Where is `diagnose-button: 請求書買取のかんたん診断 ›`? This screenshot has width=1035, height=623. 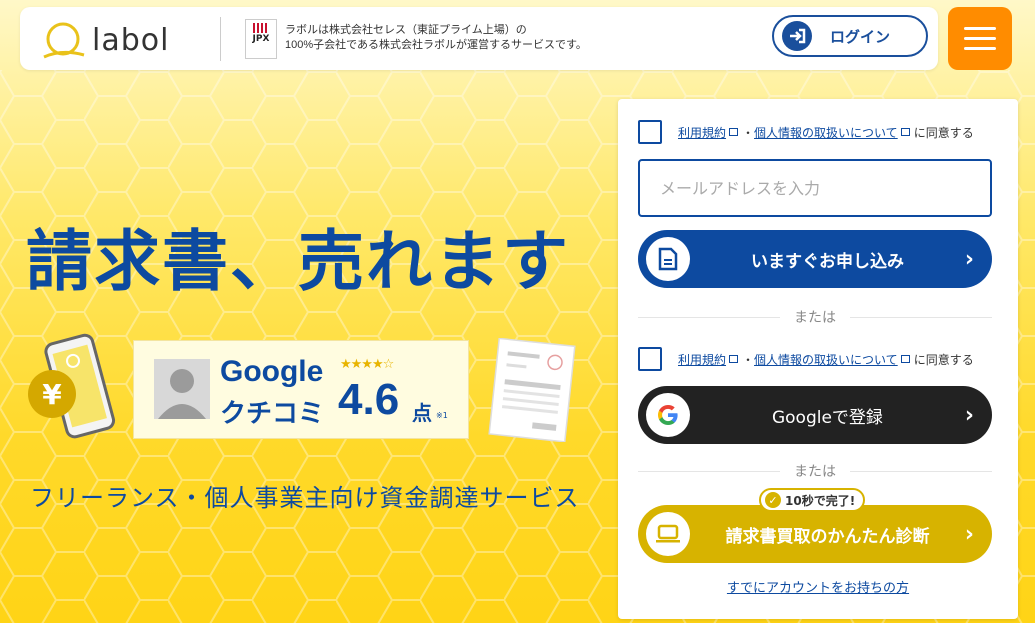
diagnose-button: 請求書買取のかんたん診断 › is located at coordinates (815, 534).